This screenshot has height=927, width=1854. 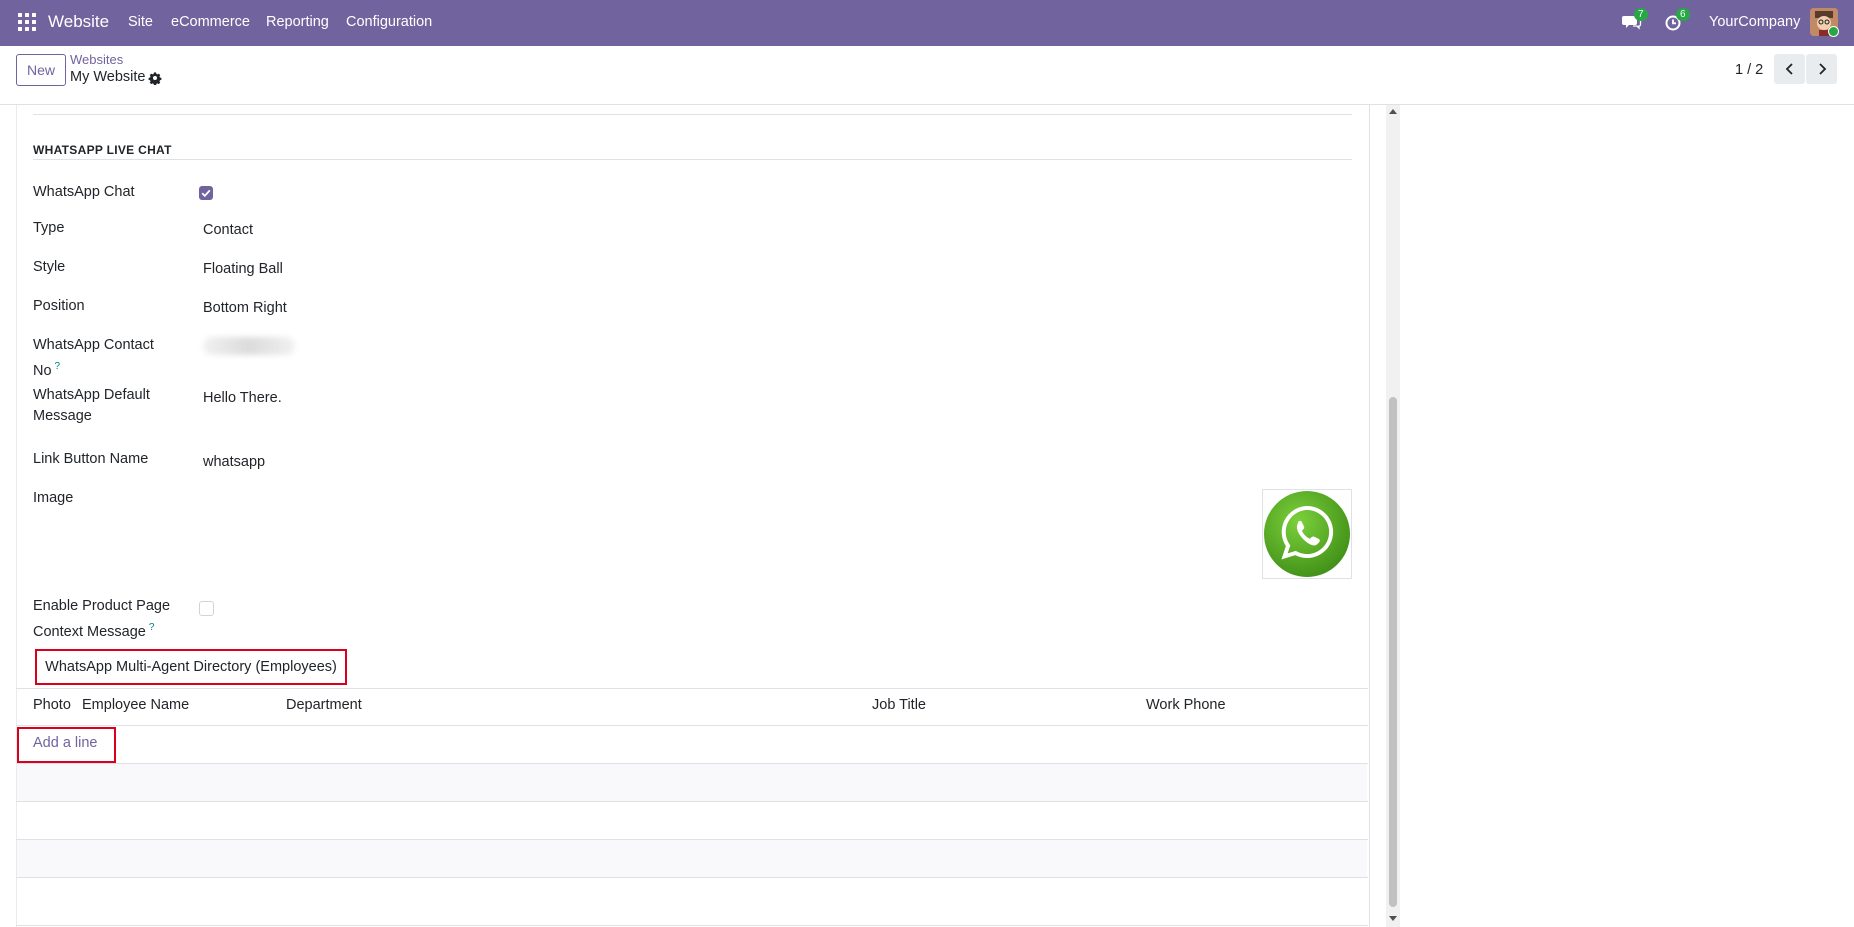 What do you see at coordinates (140, 22) in the screenshot?
I see `menu-site: Site` at bounding box center [140, 22].